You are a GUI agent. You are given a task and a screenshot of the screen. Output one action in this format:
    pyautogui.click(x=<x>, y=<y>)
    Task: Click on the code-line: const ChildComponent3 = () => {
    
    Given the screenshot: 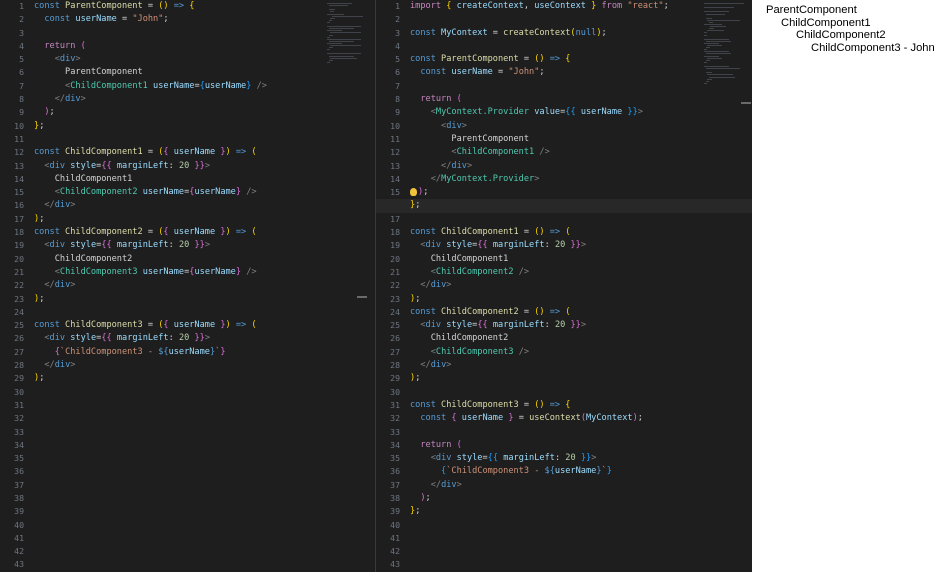 What is the action you would take?
    pyautogui.click(x=553, y=405)
    